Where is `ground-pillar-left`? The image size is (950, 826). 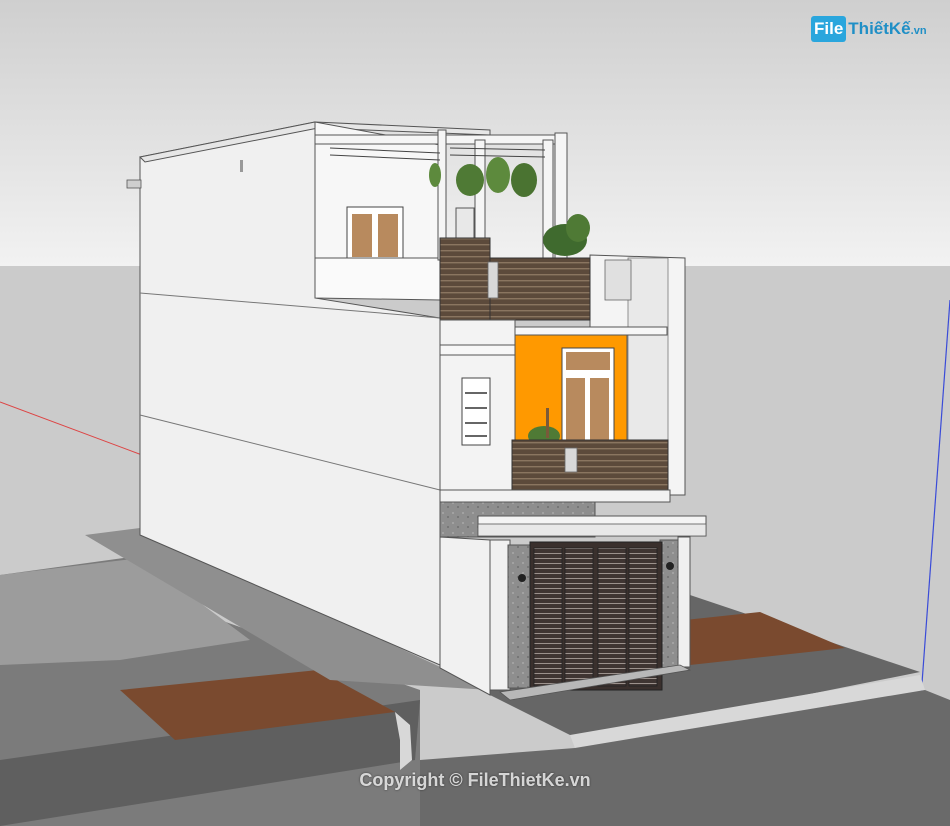 ground-pillar-left is located at coordinates (500, 615).